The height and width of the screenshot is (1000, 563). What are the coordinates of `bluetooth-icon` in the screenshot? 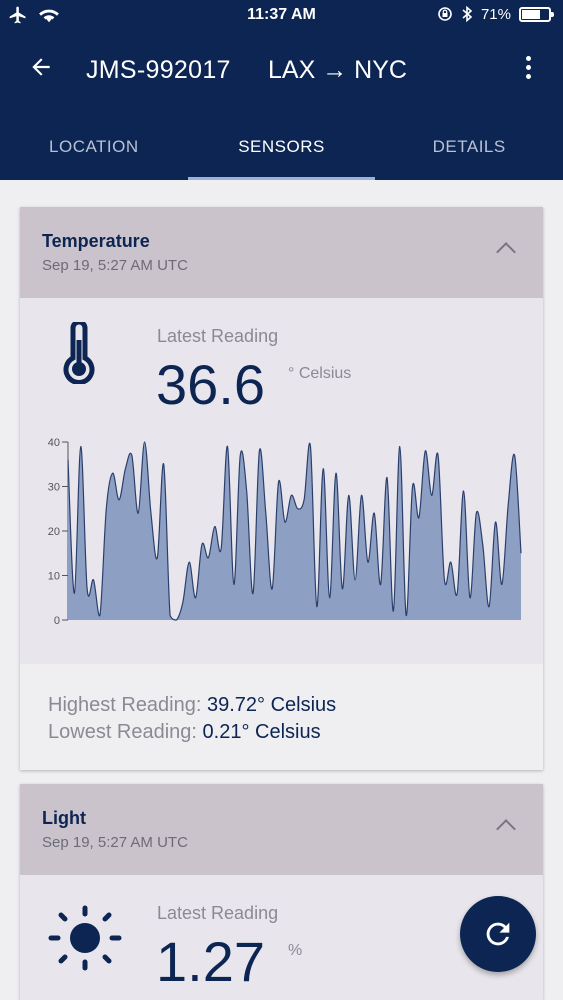 It's located at (467, 14).